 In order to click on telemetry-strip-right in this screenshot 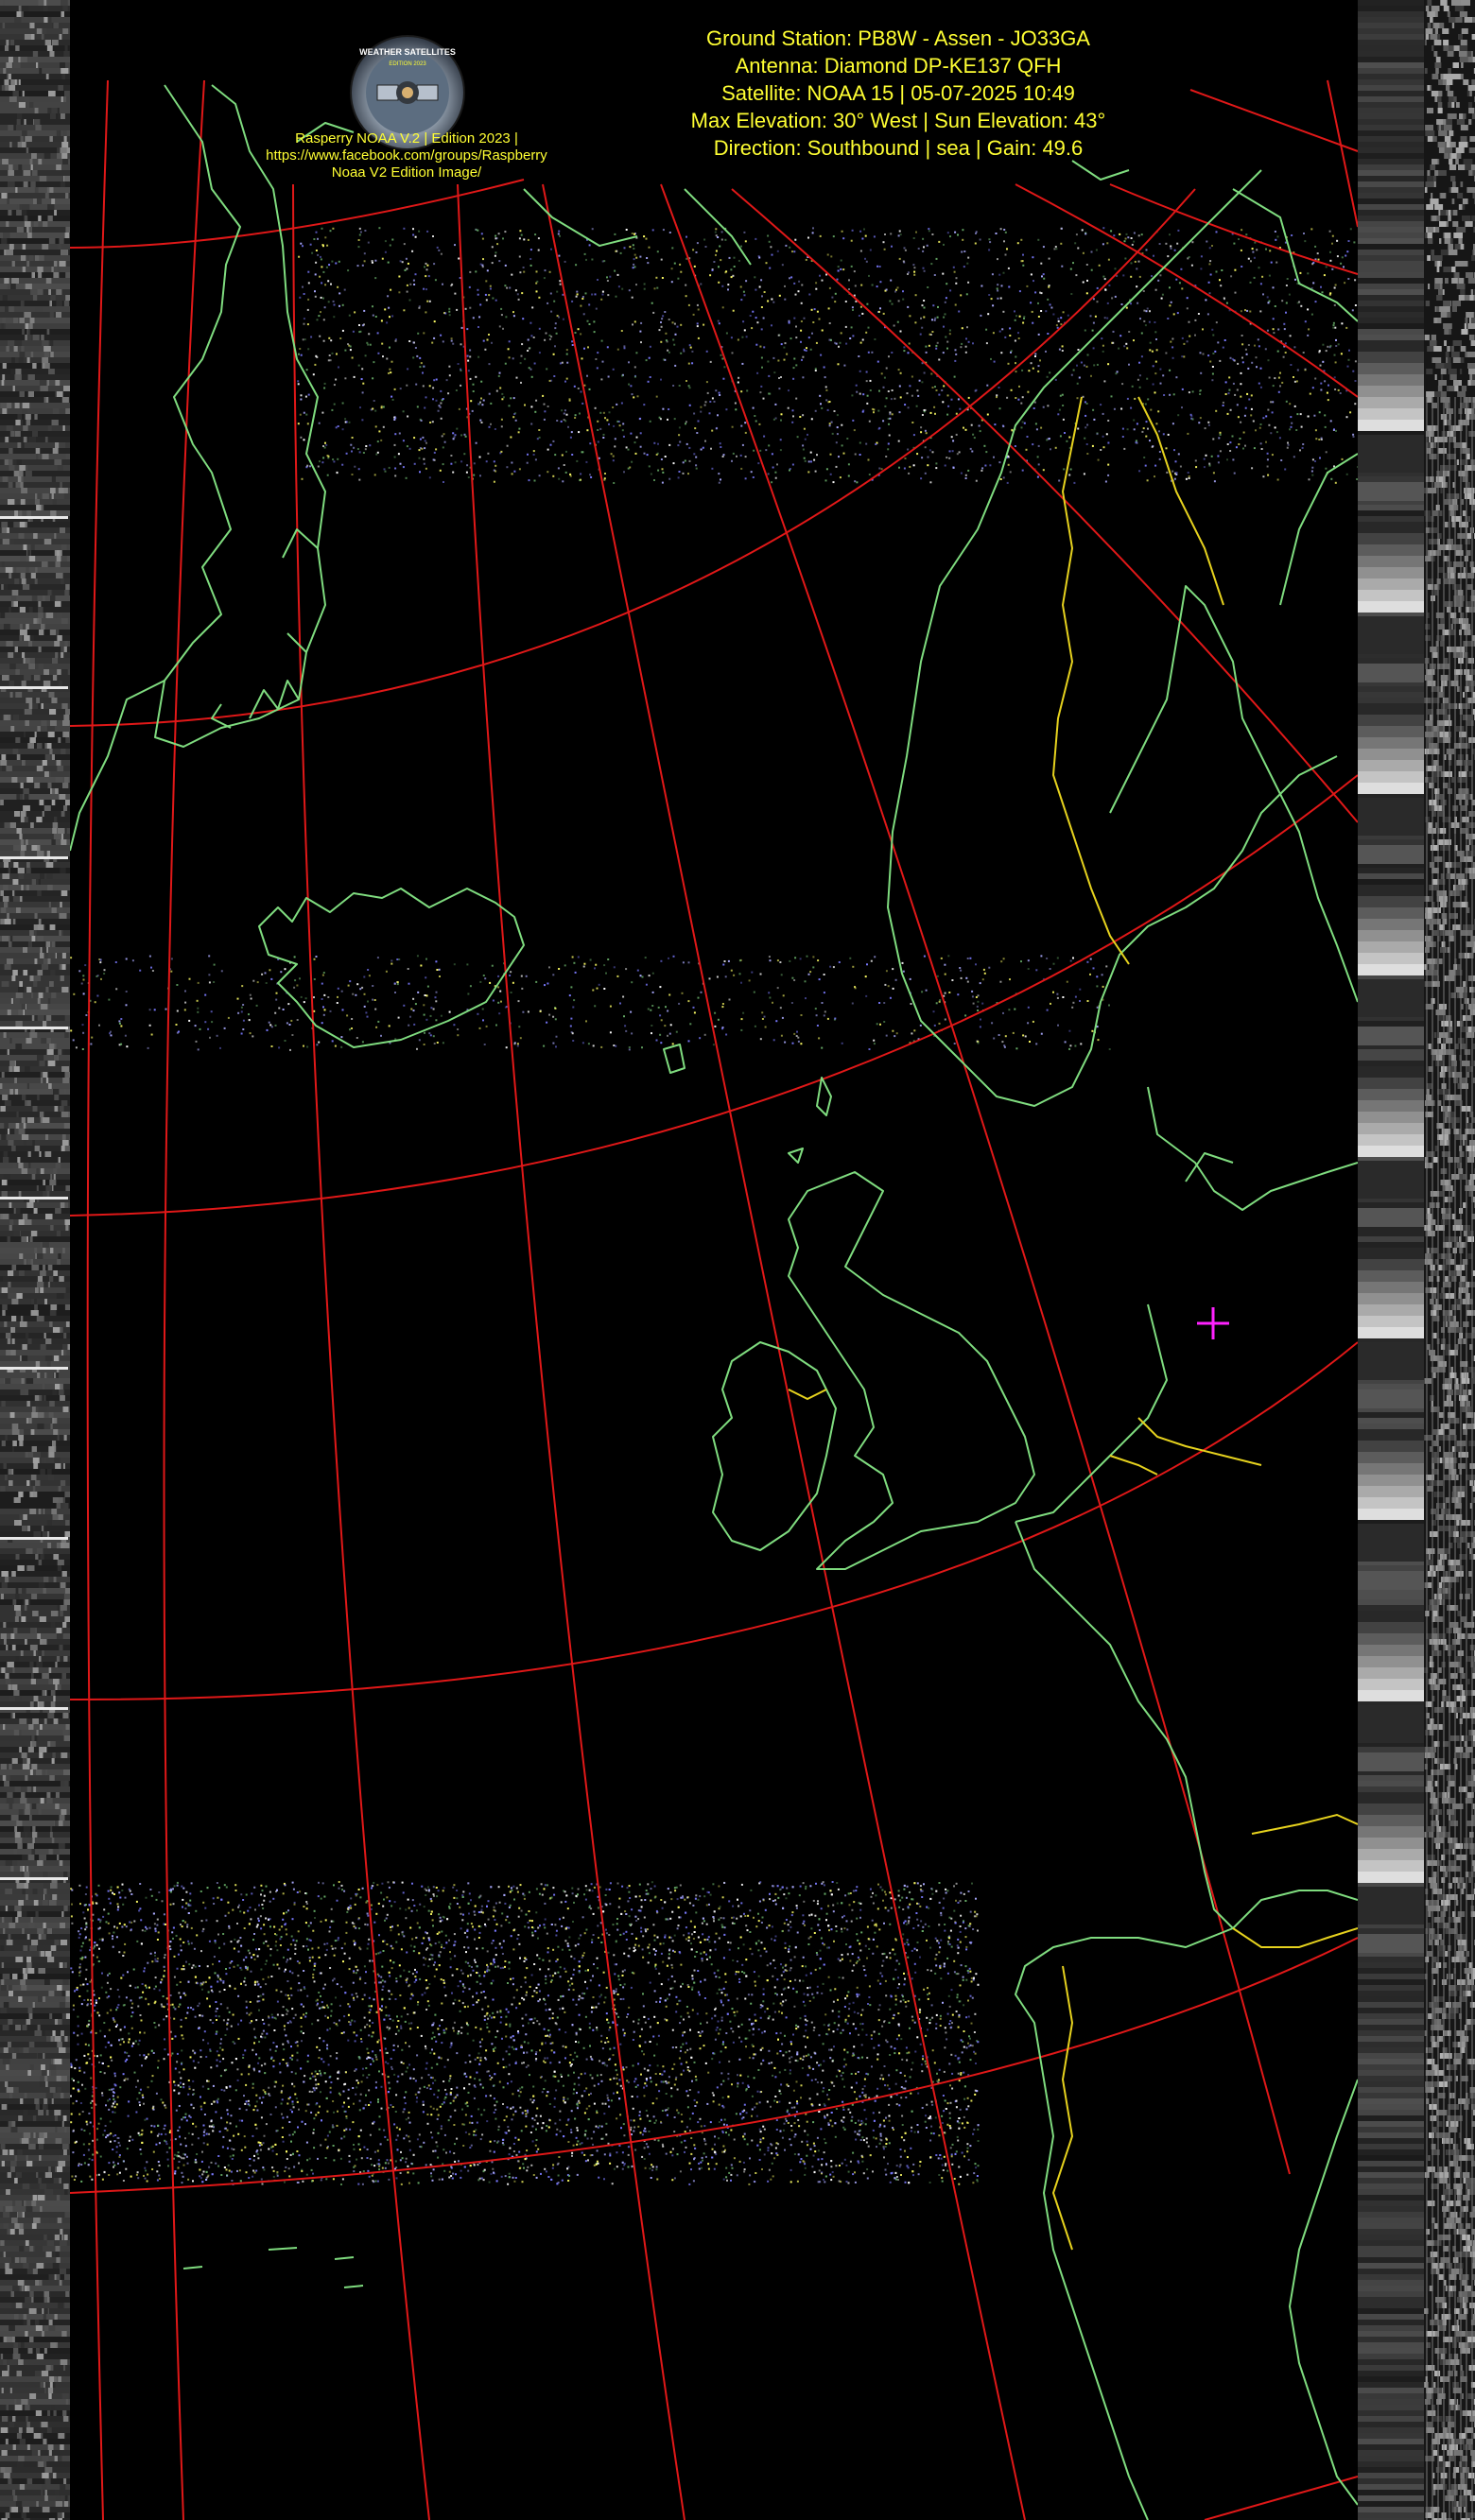, I will do `click(1416, 1260)`.